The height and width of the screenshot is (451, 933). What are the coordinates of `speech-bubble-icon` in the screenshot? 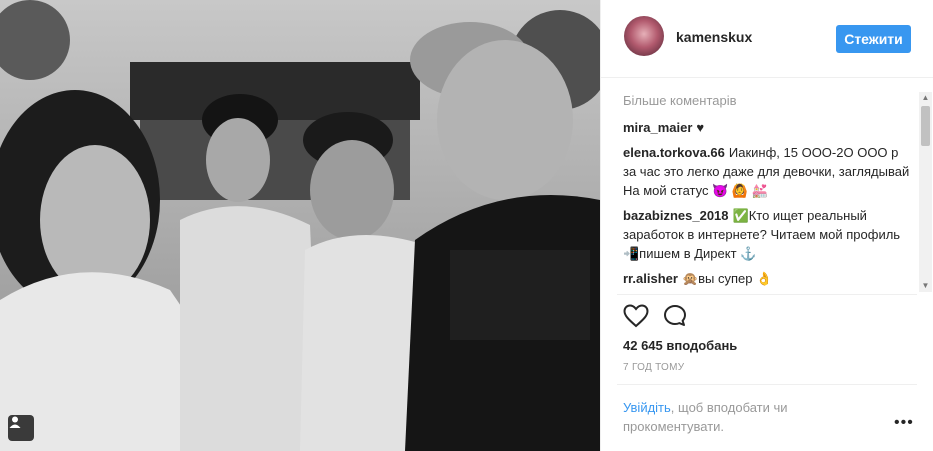 It's located at (676, 318).